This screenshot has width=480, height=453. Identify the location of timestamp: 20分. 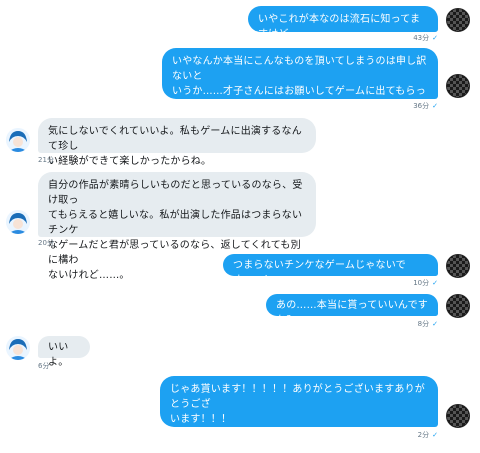
(46, 243).